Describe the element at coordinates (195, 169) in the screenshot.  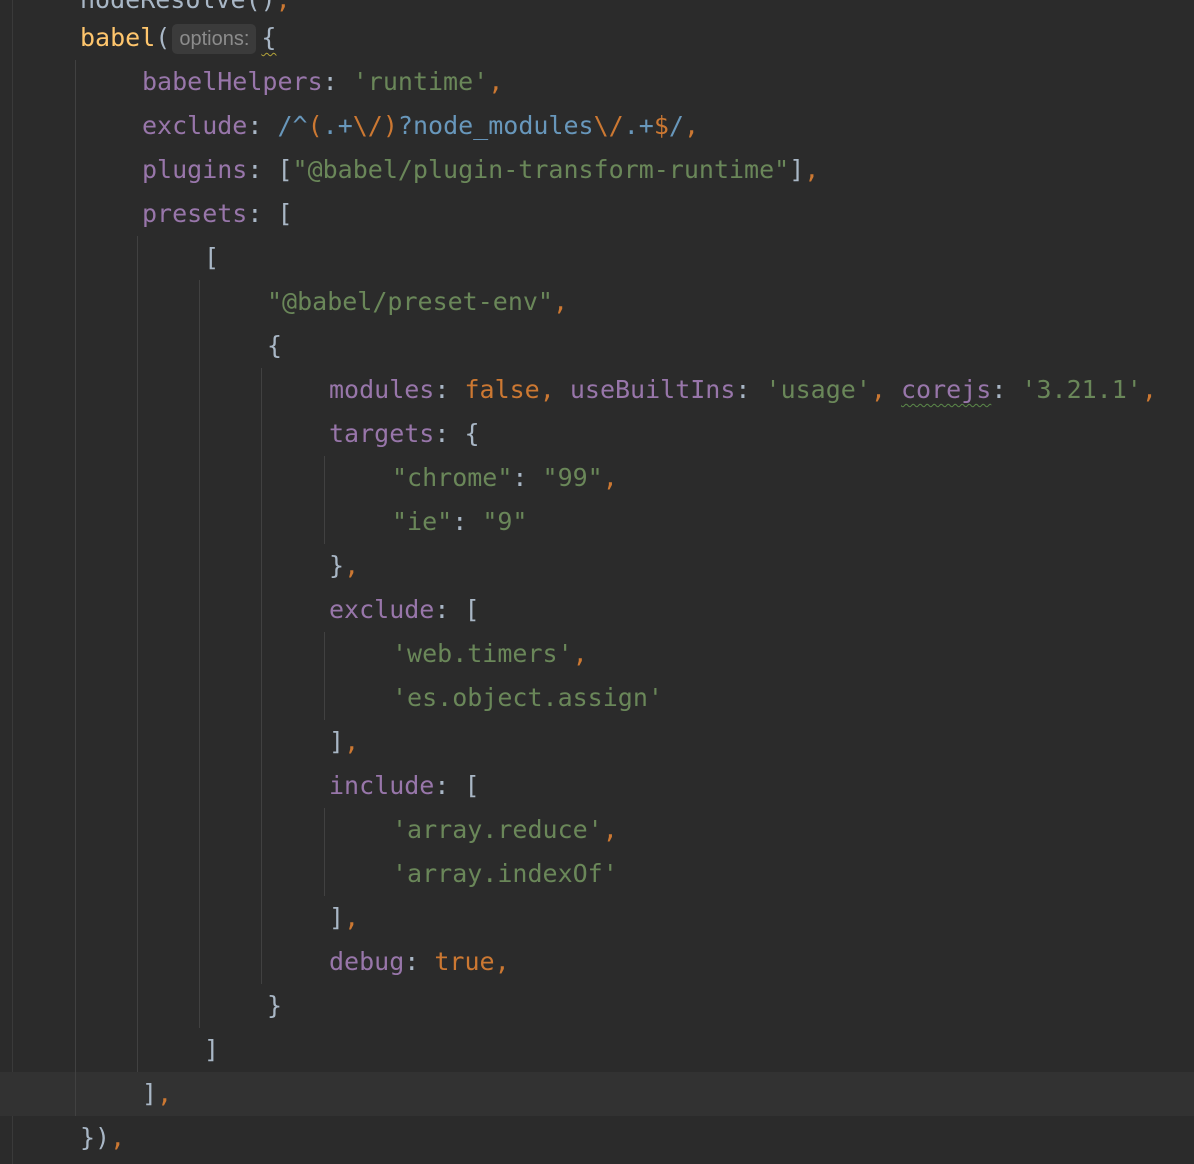
I see `code-token: plugins` at that location.